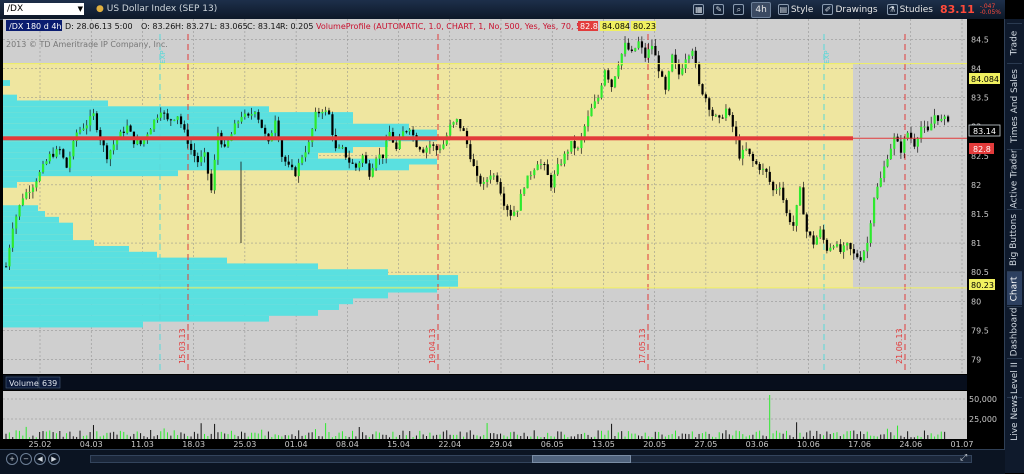 This screenshot has height=474, width=1024. I want to click on sidebar-tab-live-news: Live News, so click(1014, 418).